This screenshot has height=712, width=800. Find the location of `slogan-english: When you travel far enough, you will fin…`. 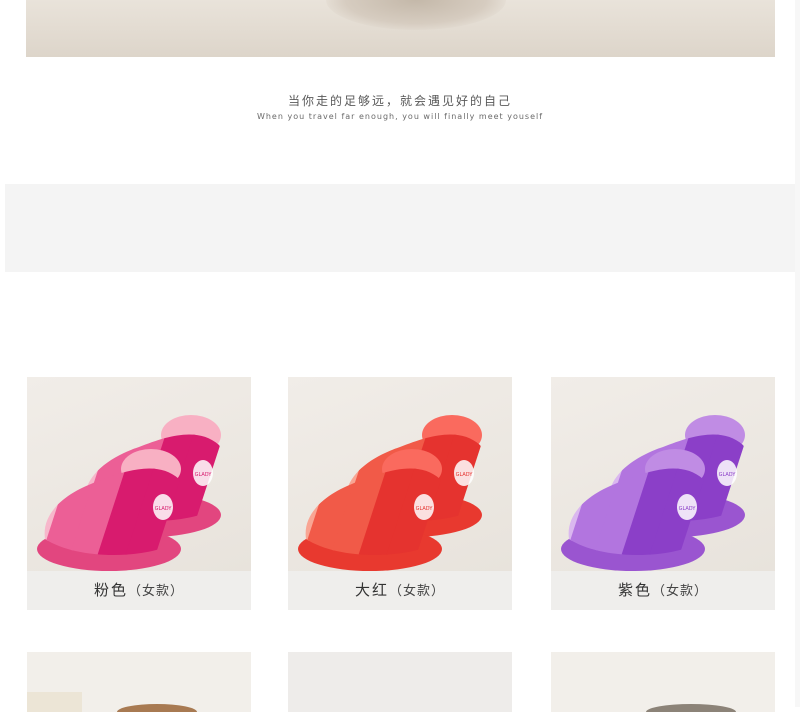

slogan-english: When you travel far enough, you will fin… is located at coordinates (400, 116).